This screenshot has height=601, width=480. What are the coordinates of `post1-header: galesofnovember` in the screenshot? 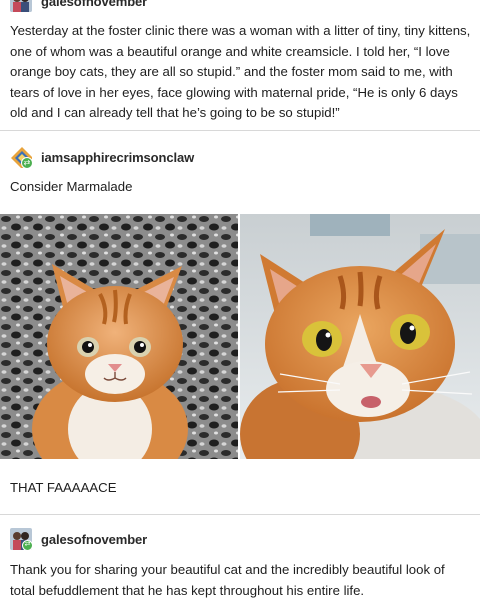 It's located at (78, 6).